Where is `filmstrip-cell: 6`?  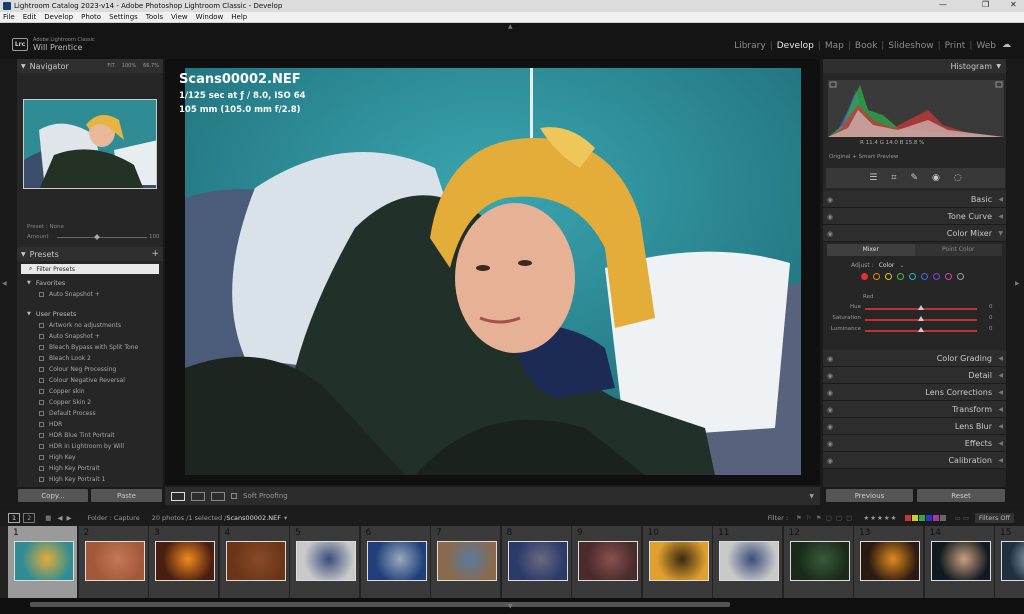 filmstrip-cell: 6 is located at coordinates (395, 562).